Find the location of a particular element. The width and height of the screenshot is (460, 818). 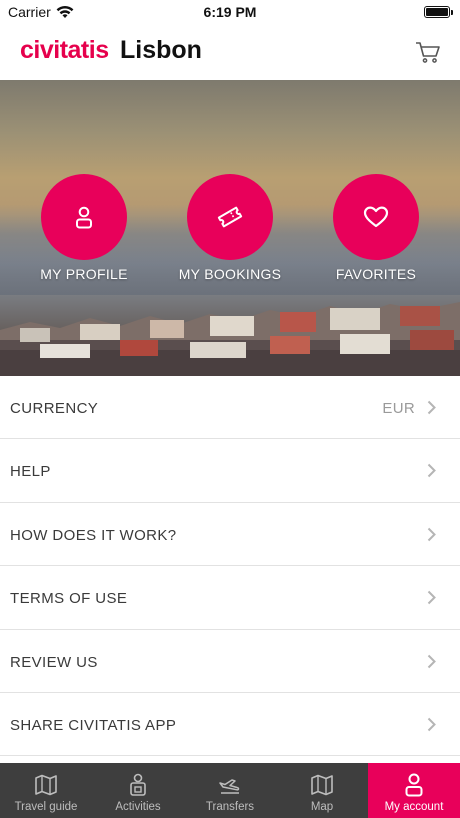

page-title: Lisbon is located at coordinates (161, 50).